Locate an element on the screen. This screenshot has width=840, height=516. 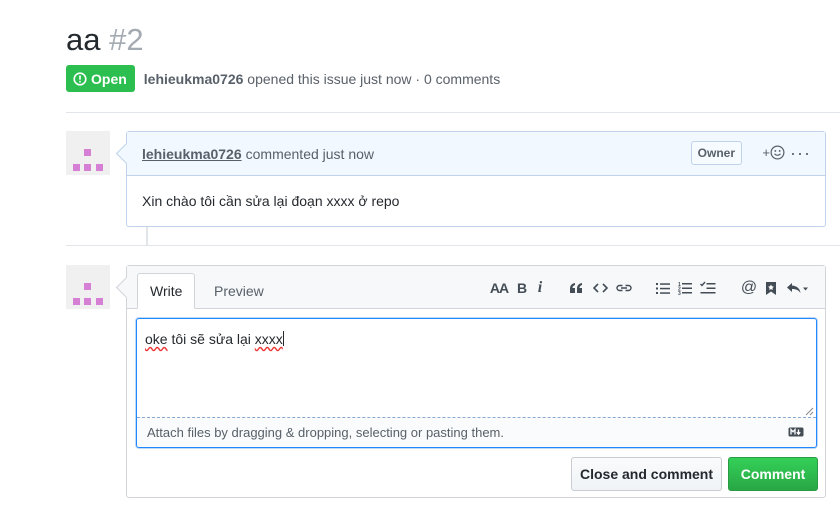
comment-form-header: Write Preview AA B i 123 @ is located at coordinates (476, 287).